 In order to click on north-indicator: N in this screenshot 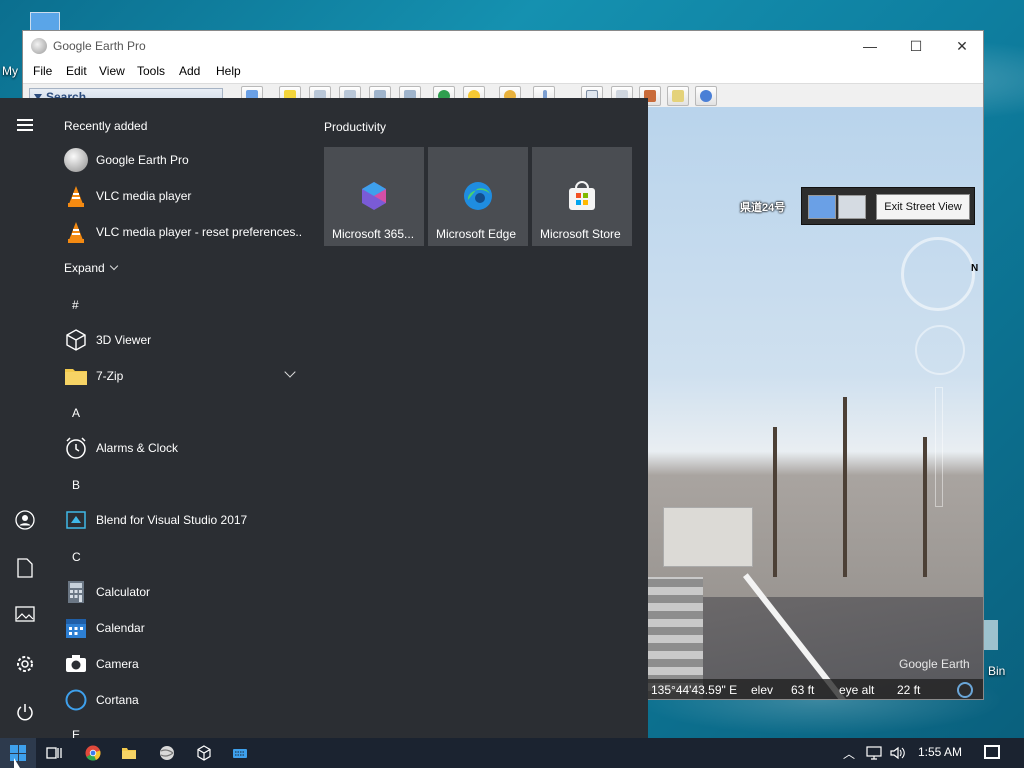, I will do `click(975, 268)`.